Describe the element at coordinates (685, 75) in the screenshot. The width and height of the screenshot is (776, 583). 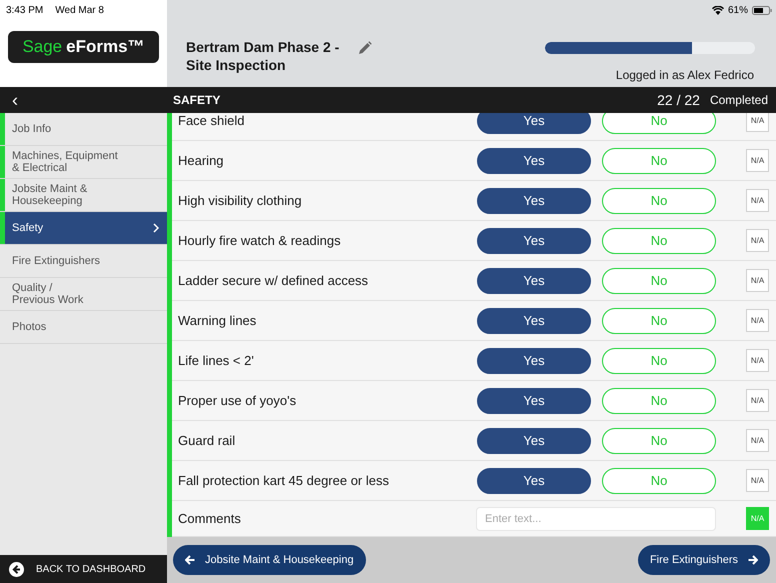
I see `user-label: Logged in as Alex Fedrico` at that location.